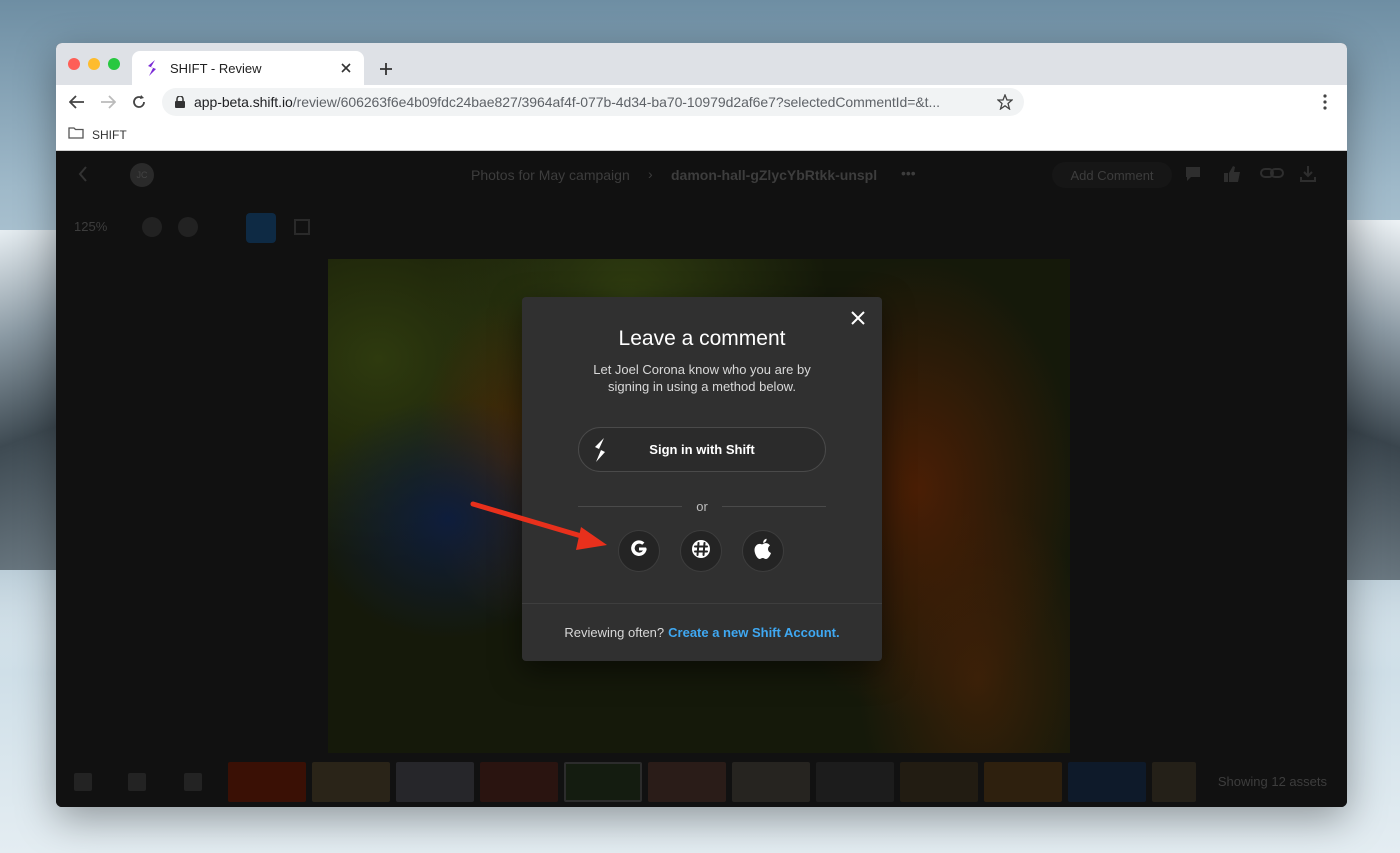 The height and width of the screenshot is (853, 1400). What do you see at coordinates (602, 450) in the screenshot?
I see `shift-logo-icon` at bounding box center [602, 450].